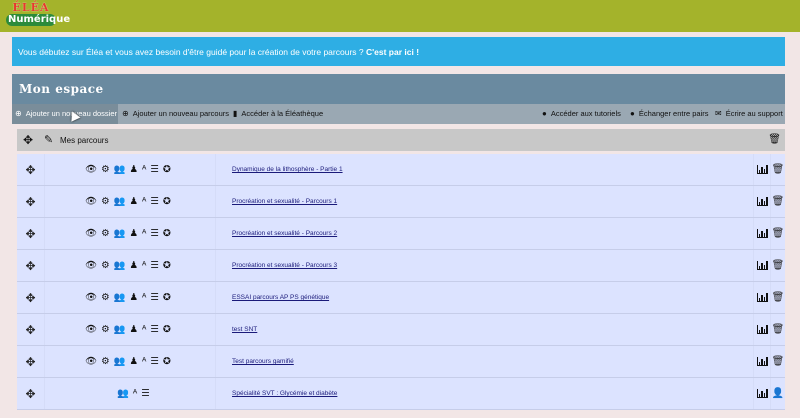 The image size is (800, 418). Describe the element at coordinates (284, 201) in the screenshot. I see `course-title-link: Procréation et sexualité - Parcours 1` at that location.